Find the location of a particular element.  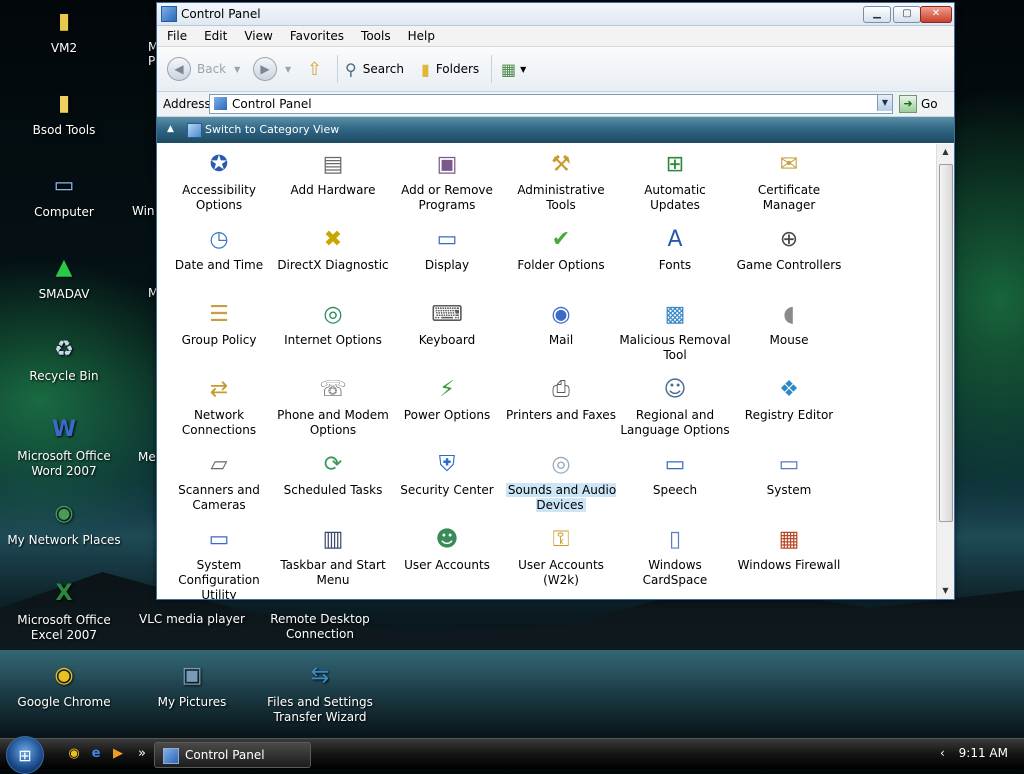

vertical-scrollbar: ▲ ▼ is located at coordinates (945, 371).